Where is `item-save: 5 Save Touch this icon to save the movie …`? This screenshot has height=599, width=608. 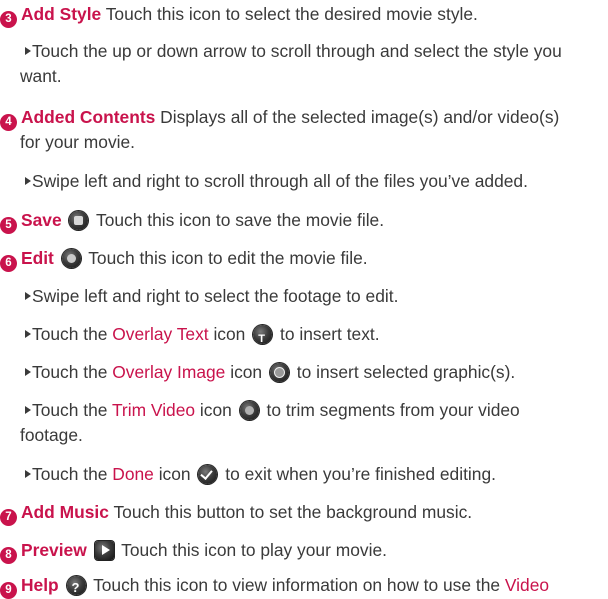 item-save: 5 Save Touch this icon to save the movie … is located at coordinates (304, 221).